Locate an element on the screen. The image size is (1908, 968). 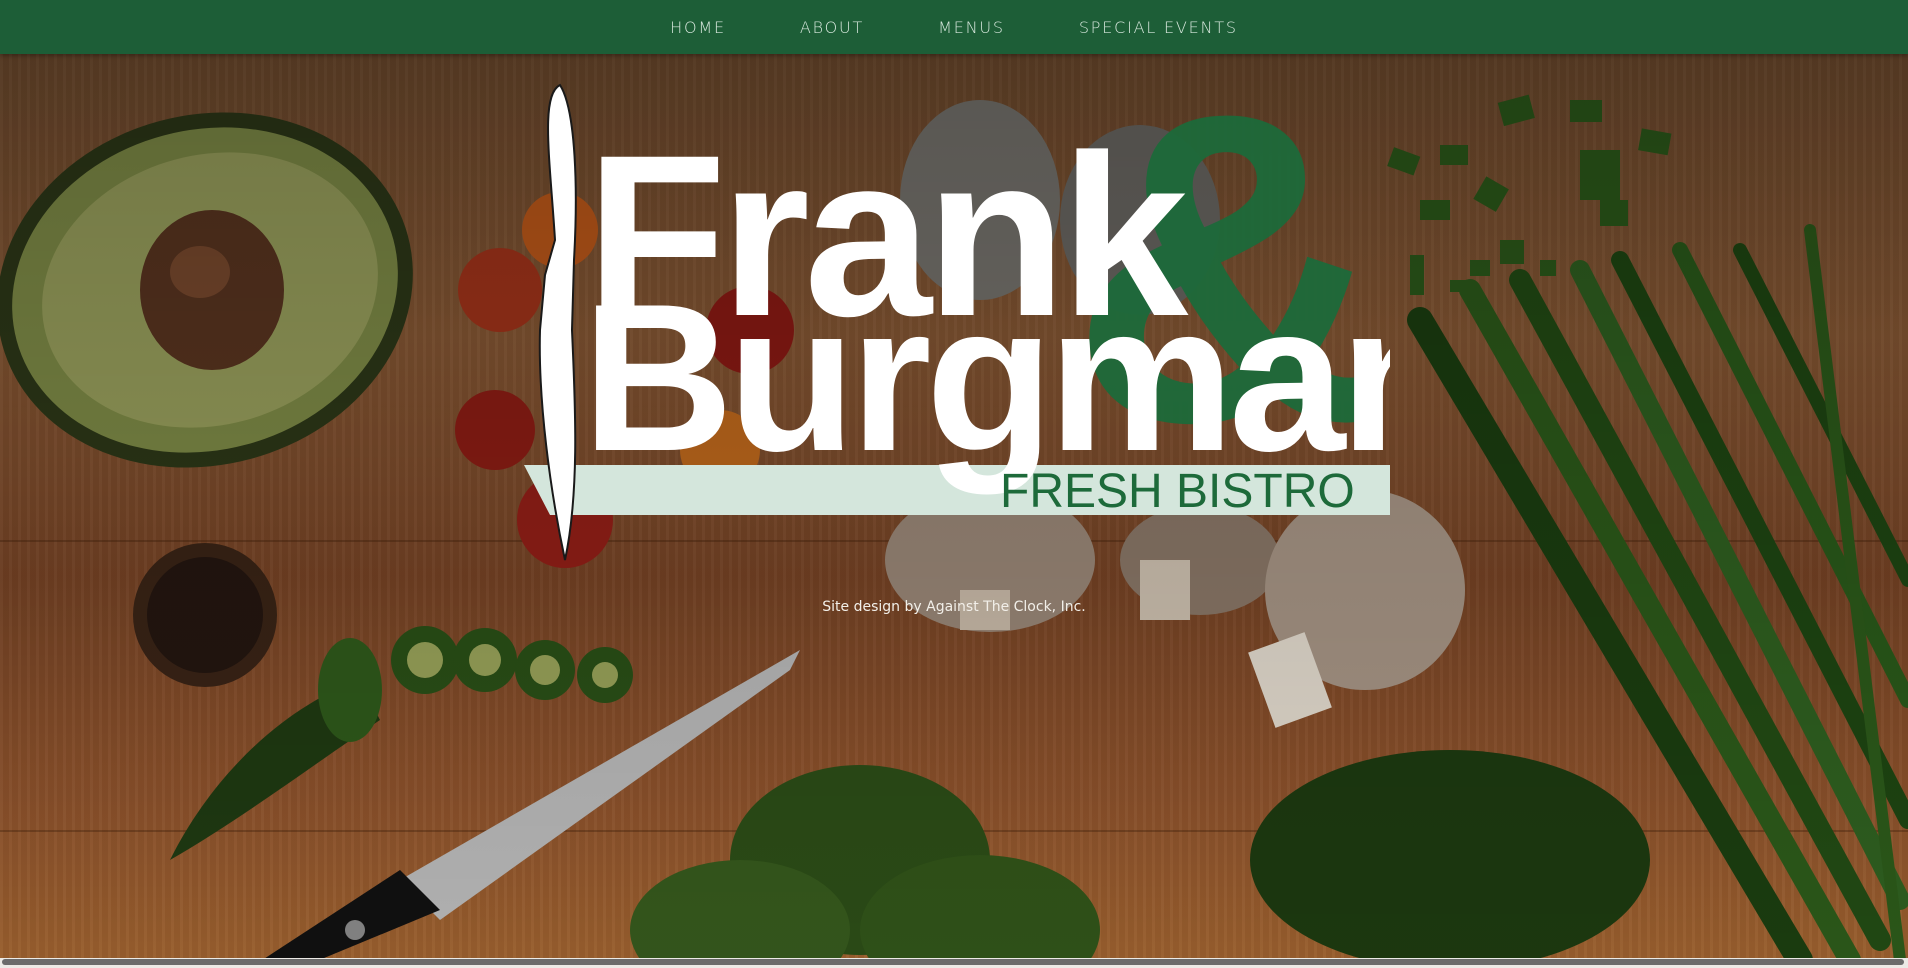
nav-item-menus: MENUS is located at coordinates (971, 27).